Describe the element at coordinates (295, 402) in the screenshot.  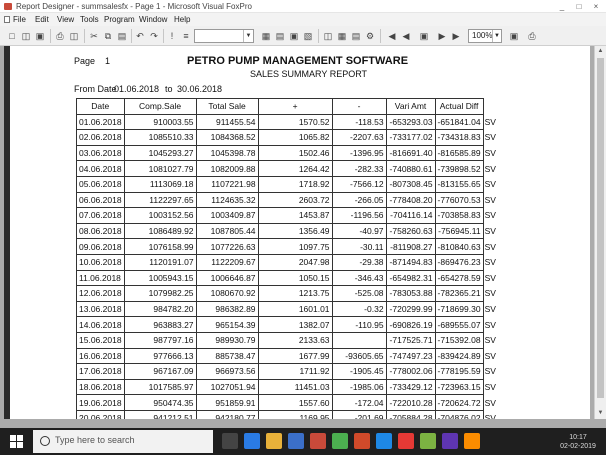
I see `value-cell: 1557.60` at that location.